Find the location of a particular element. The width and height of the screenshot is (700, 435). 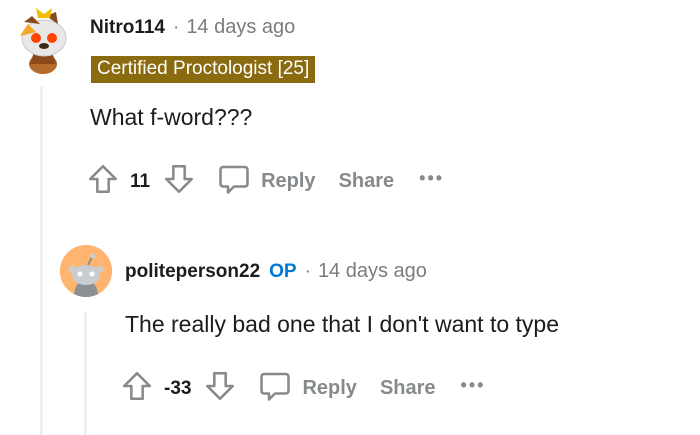

comment-actions: 11 Reply Share ••• is located at coordinates (265, 181).